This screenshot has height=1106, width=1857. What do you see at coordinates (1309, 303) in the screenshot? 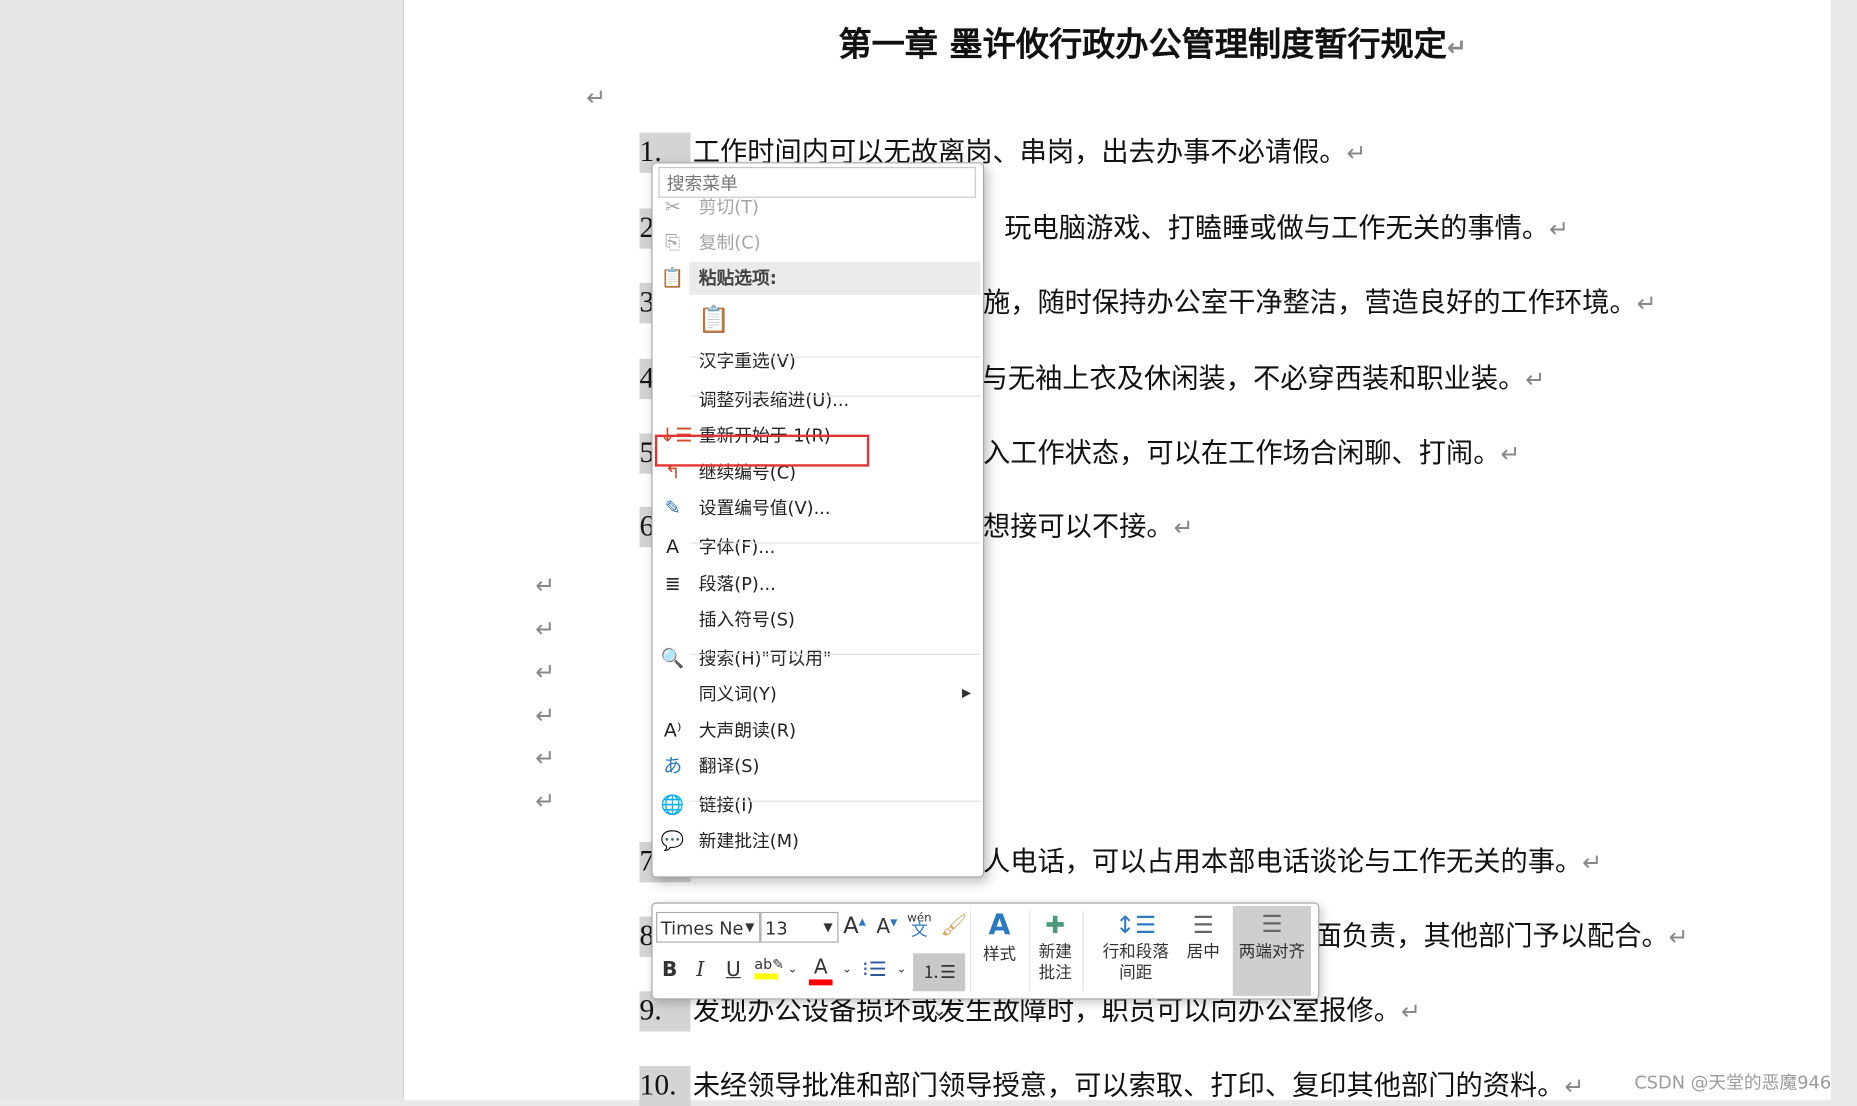
I see `list-item-content: 施，随时保持办公室干净整洁，营造良好的工作环境。` at bounding box center [1309, 303].